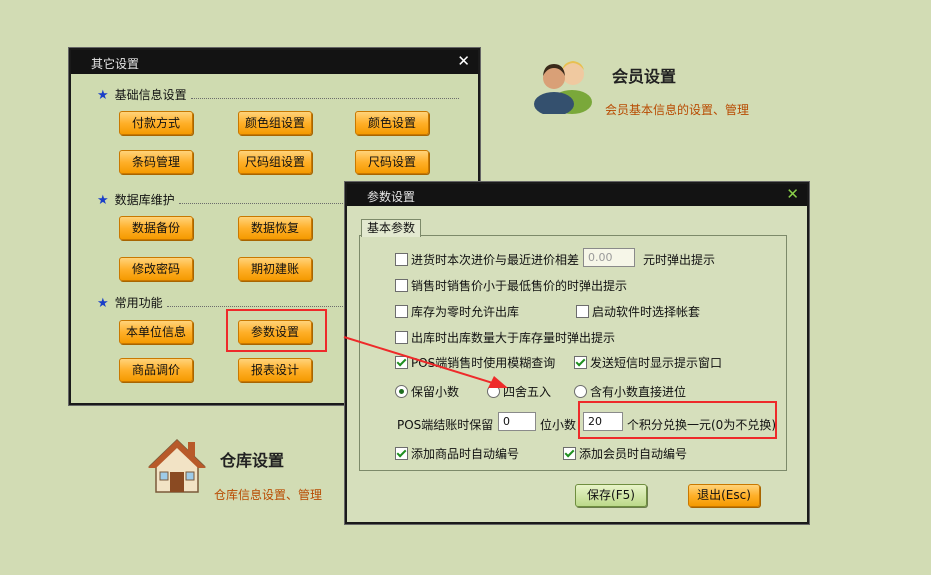 This screenshot has height=575, width=931. I want to click on pos-decimal-label: POS端结账时保留, so click(445, 425).